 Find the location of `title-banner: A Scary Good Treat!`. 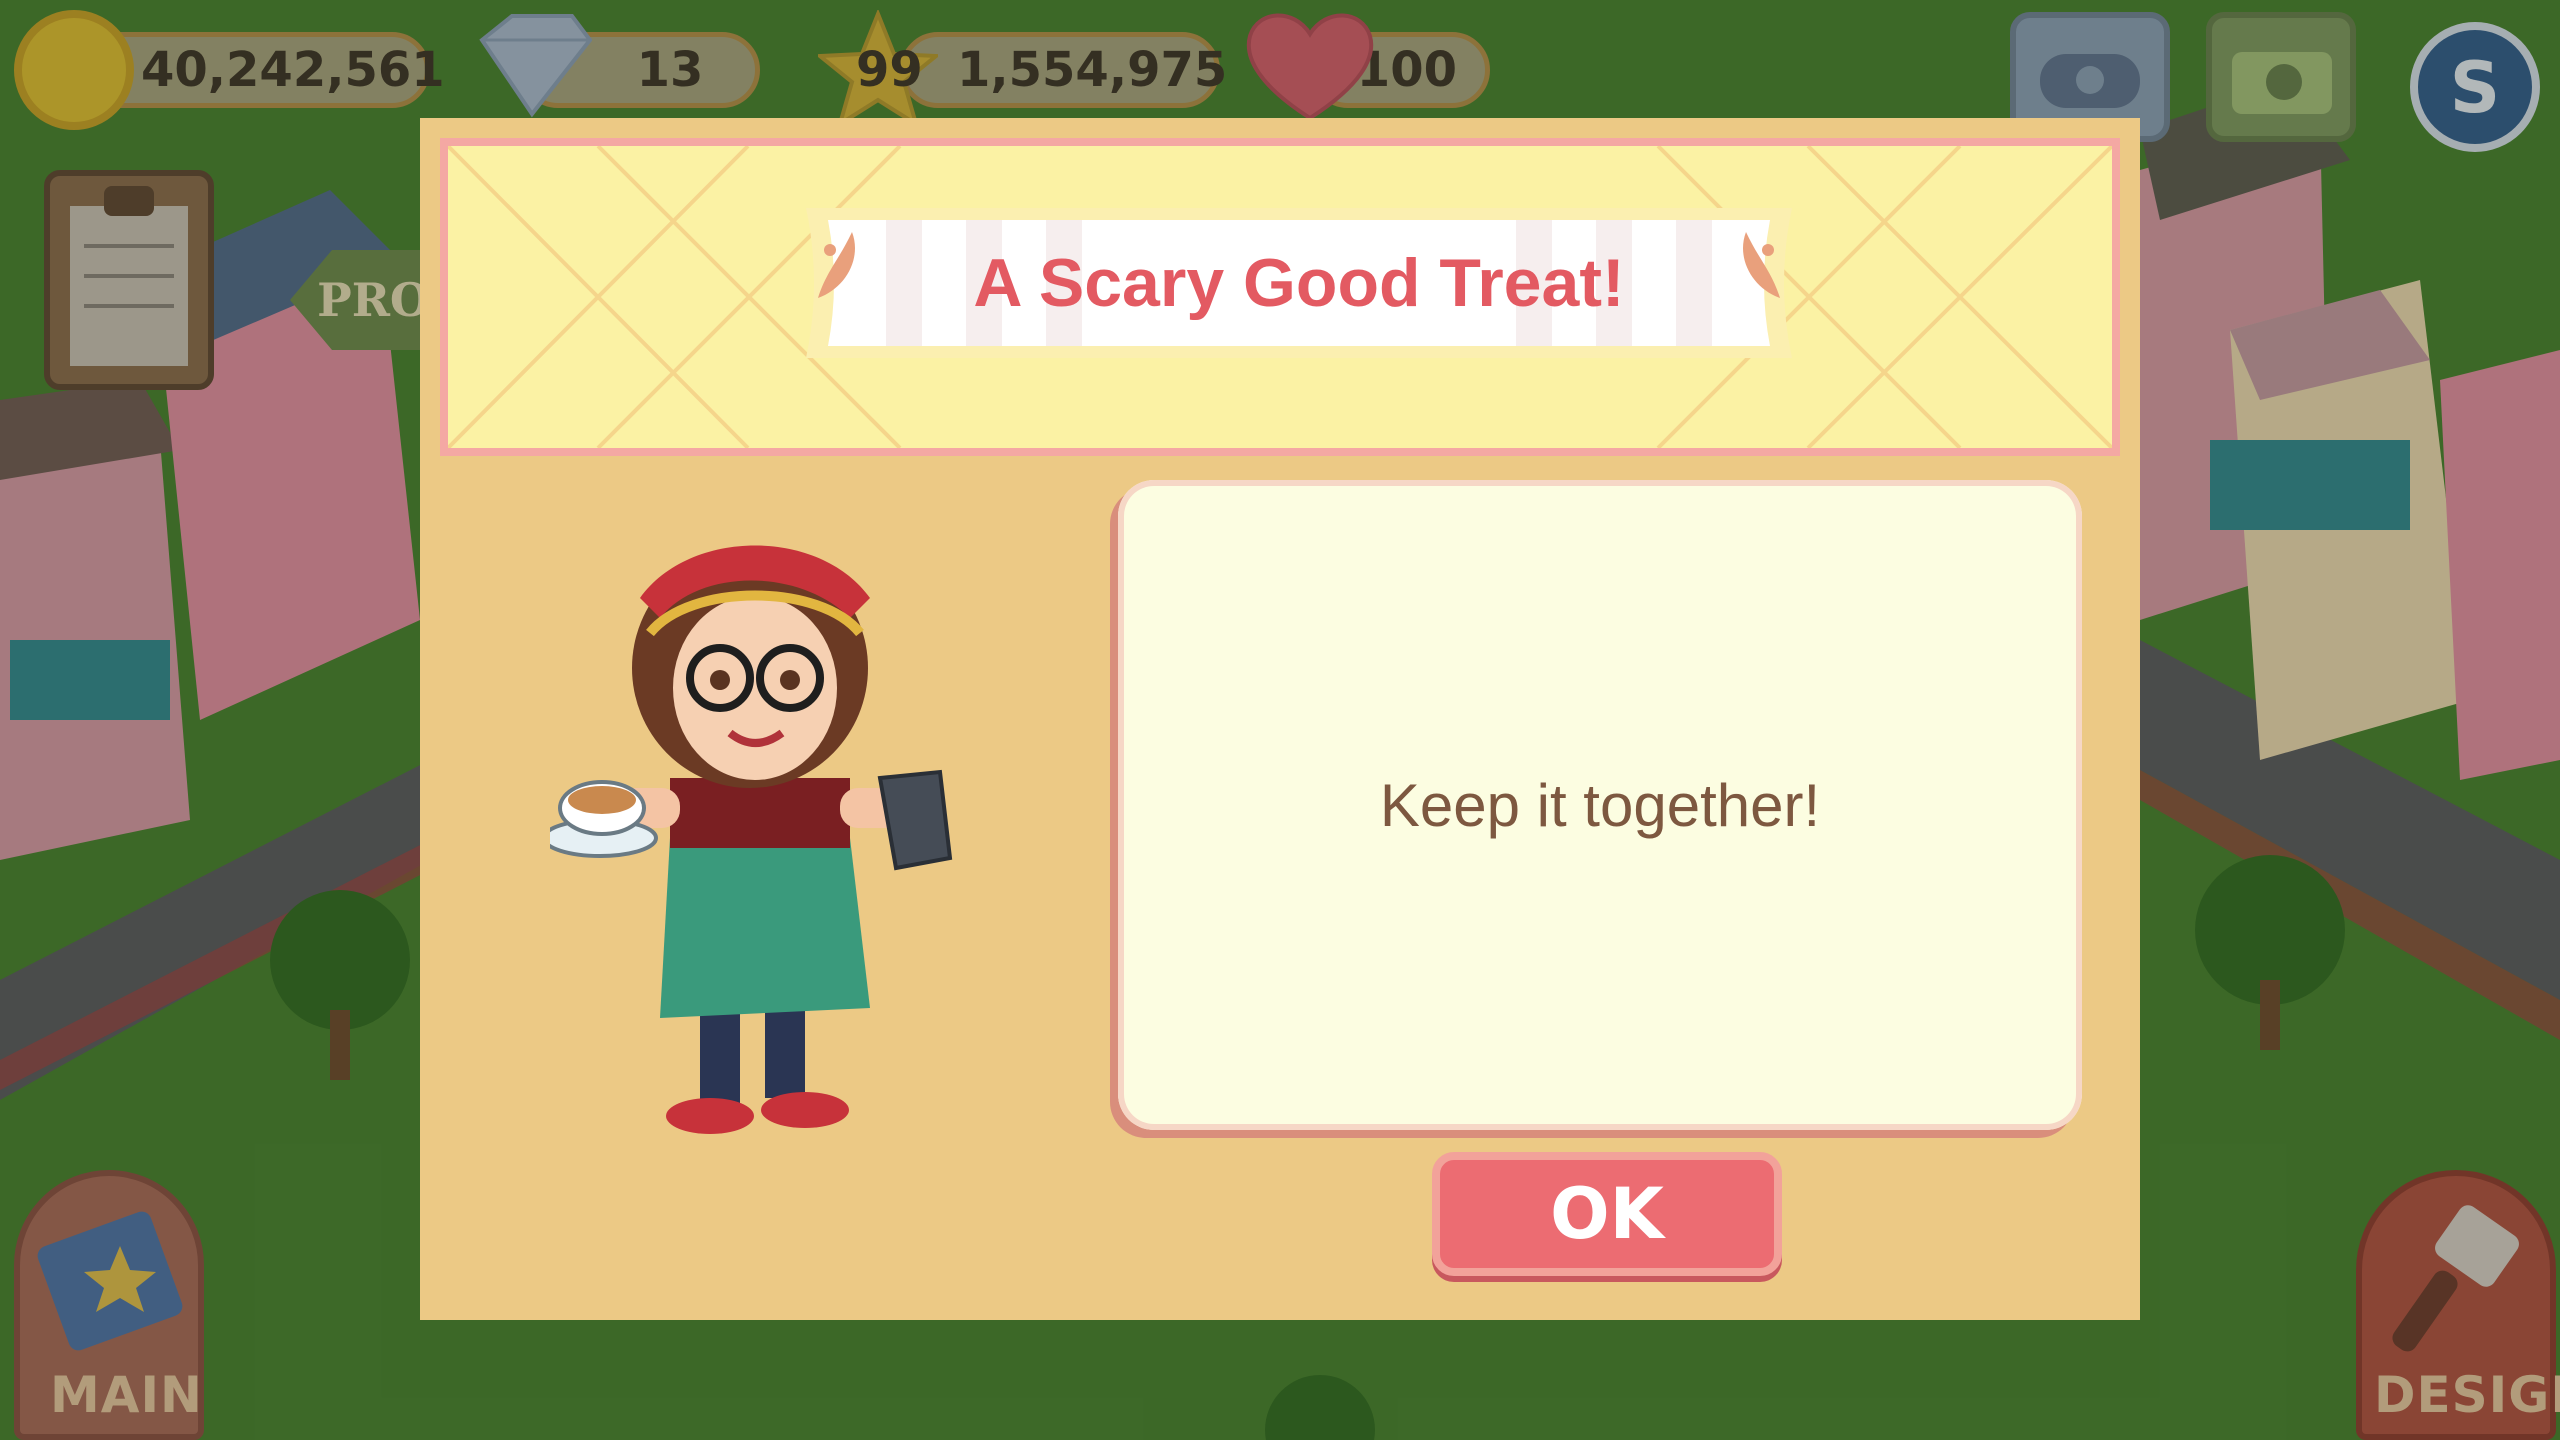

title-banner: A Scary Good Treat! is located at coordinates (1299, 283).